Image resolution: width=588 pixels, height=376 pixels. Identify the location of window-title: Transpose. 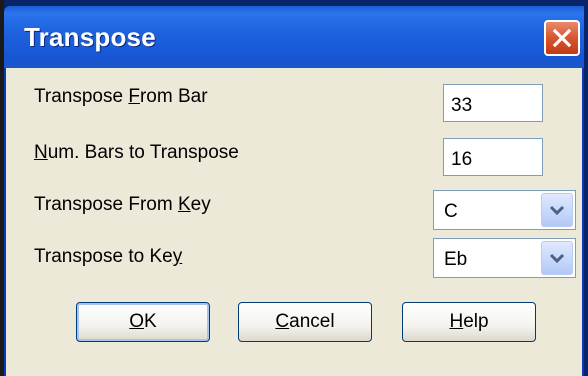
(90, 37).